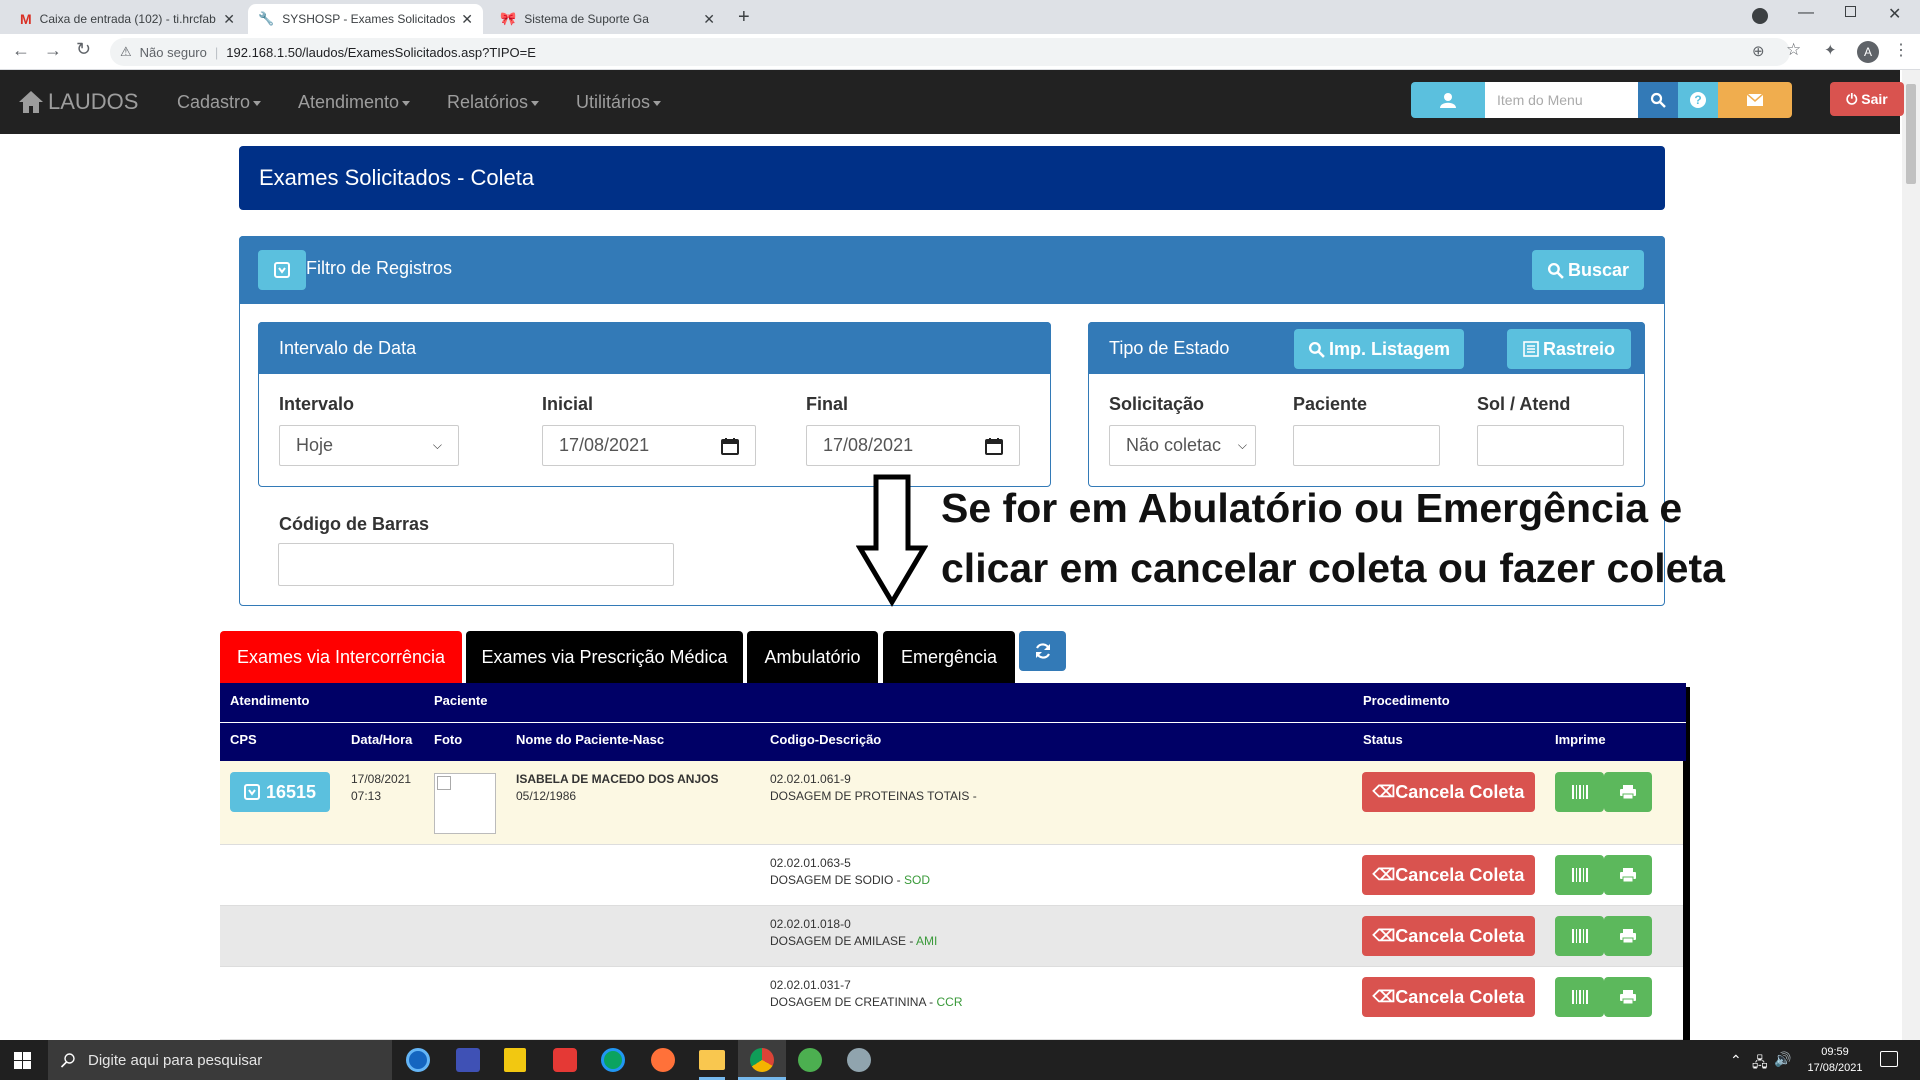 This screenshot has height=1080, width=1920. What do you see at coordinates (663, 1060) in the screenshot?
I see `firefox-icon` at bounding box center [663, 1060].